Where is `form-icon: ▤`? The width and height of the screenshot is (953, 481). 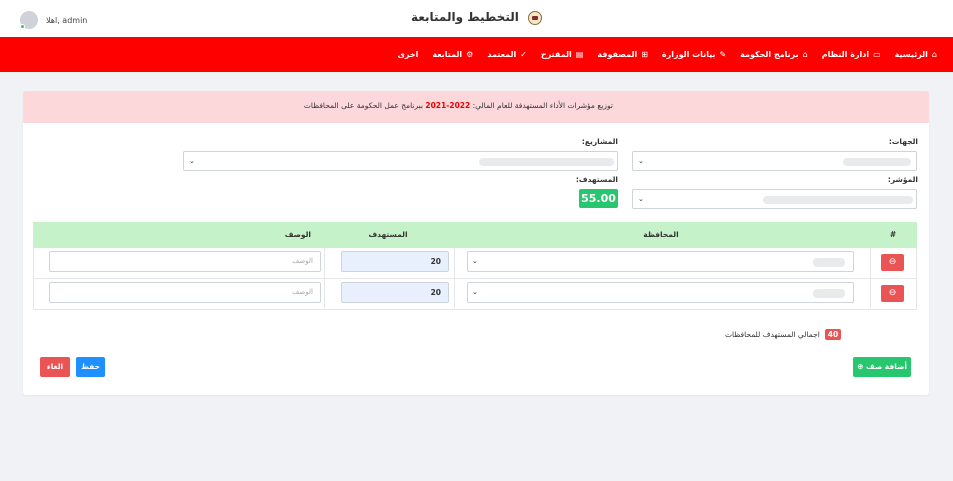
form-icon: ▤ is located at coordinates (579, 54).